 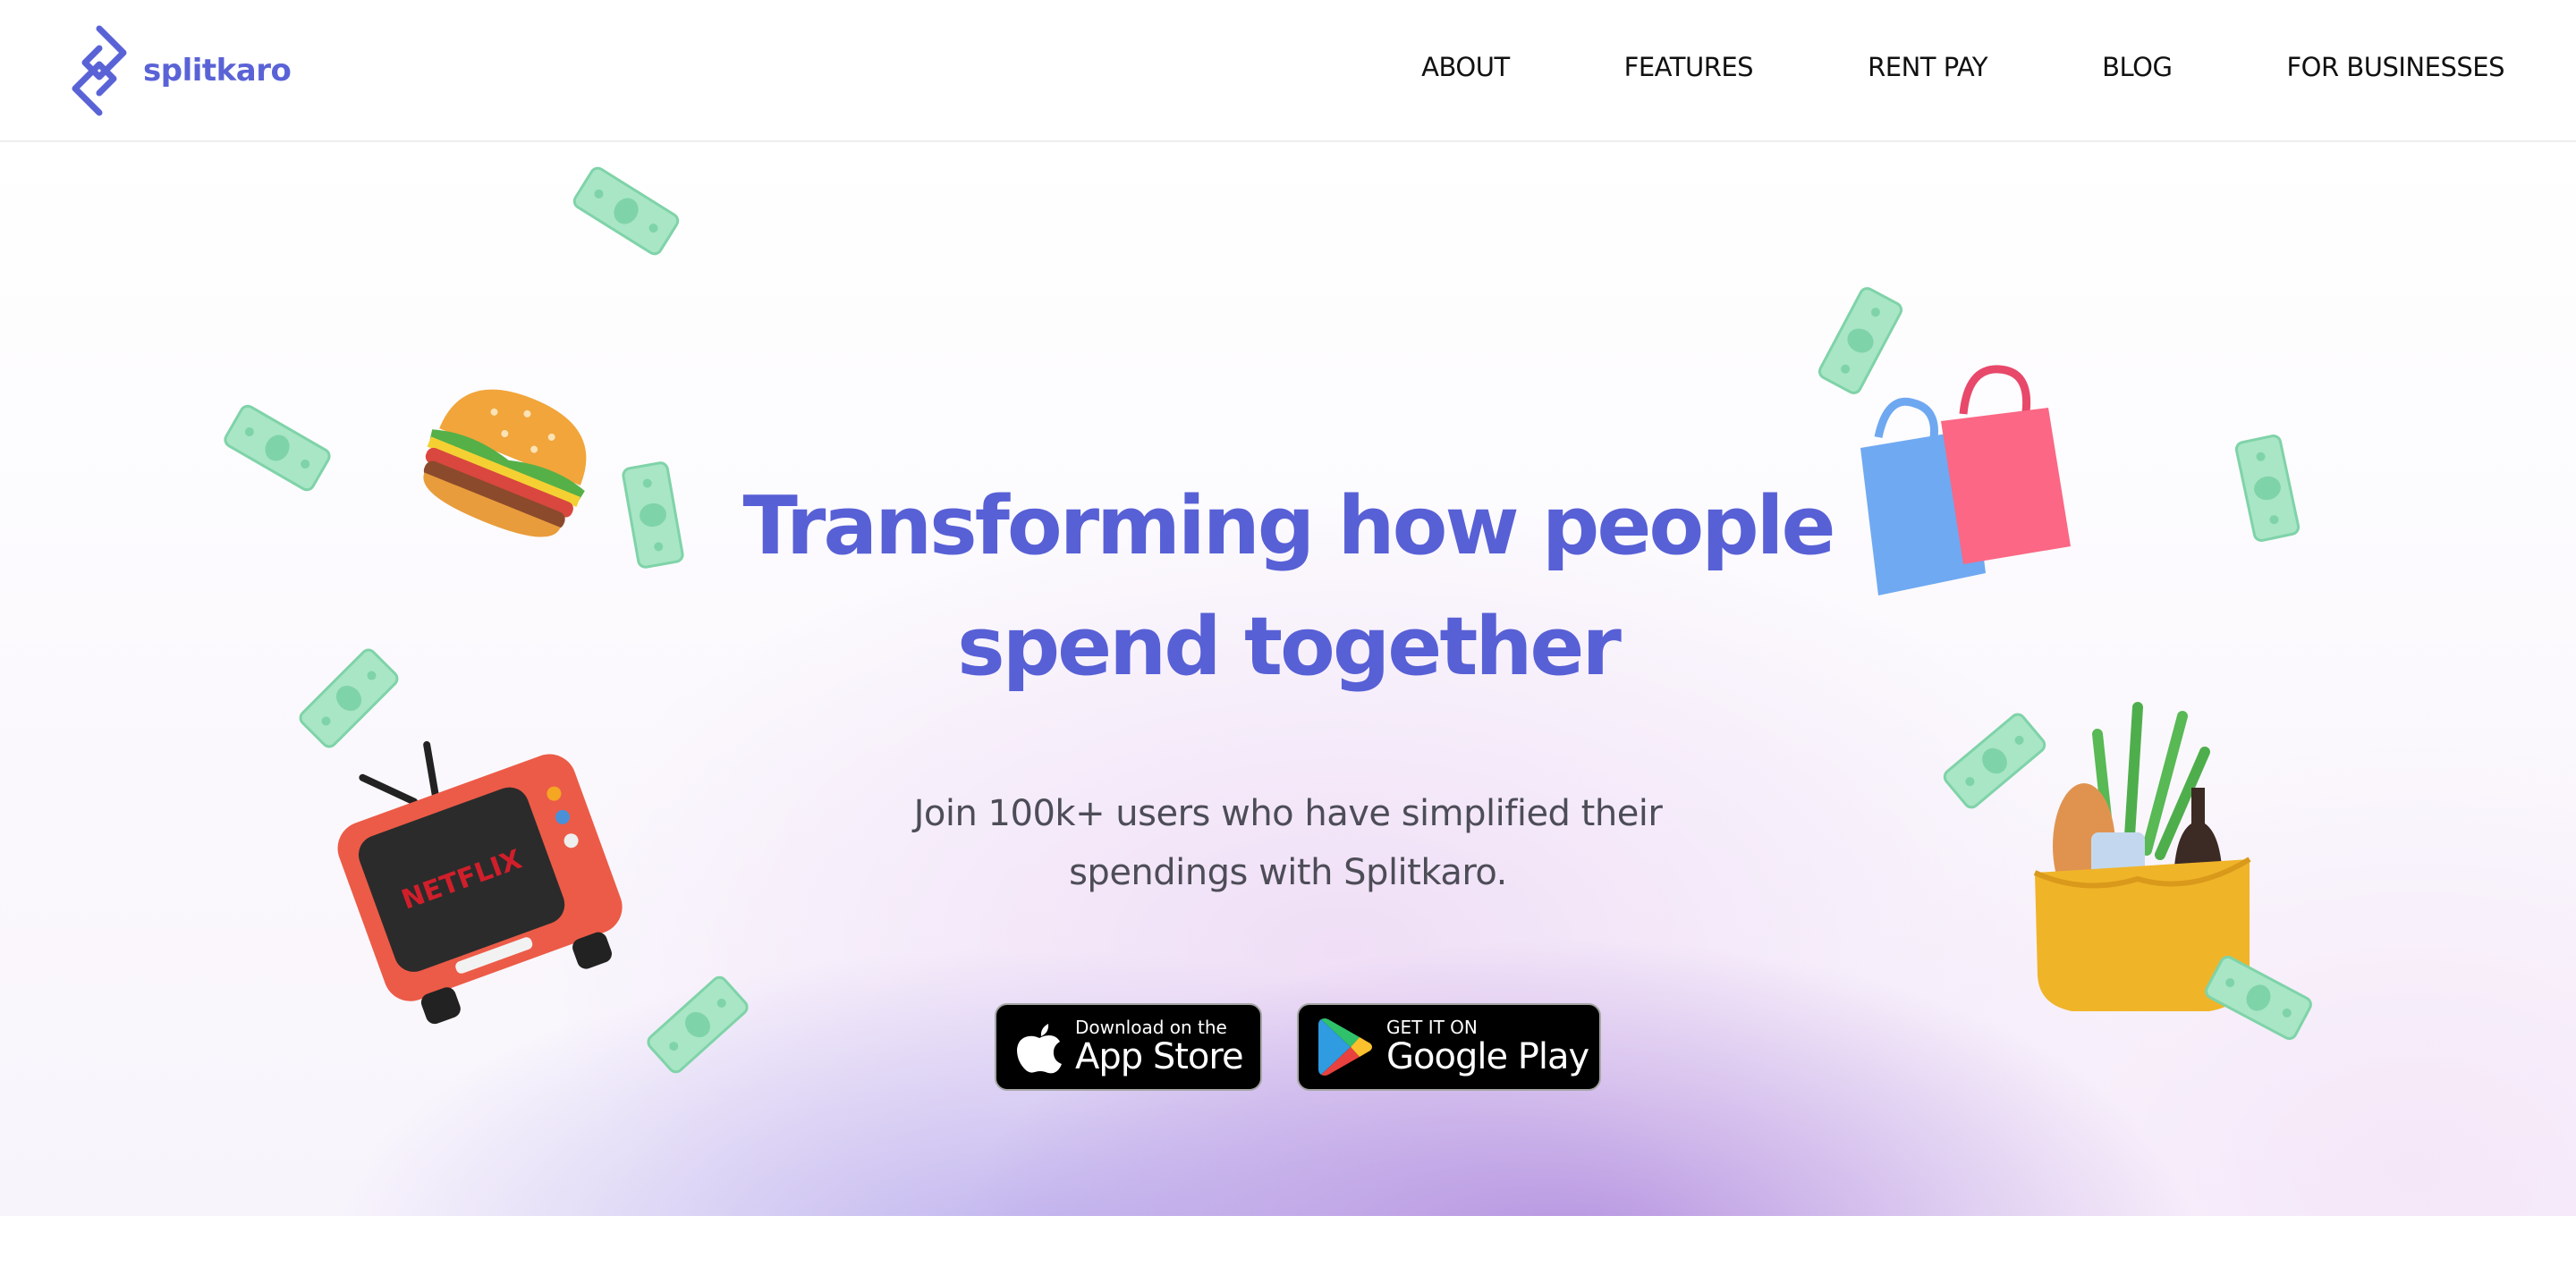 What do you see at coordinates (217, 71) in the screenshot?
I see `brand-name: splitkaro` at bounding box center [217, 71].